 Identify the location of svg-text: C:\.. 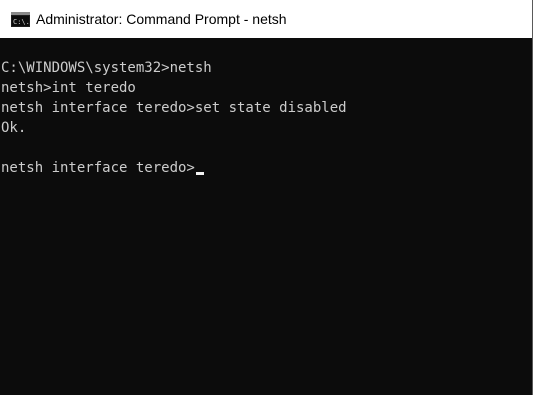
(21, 22).